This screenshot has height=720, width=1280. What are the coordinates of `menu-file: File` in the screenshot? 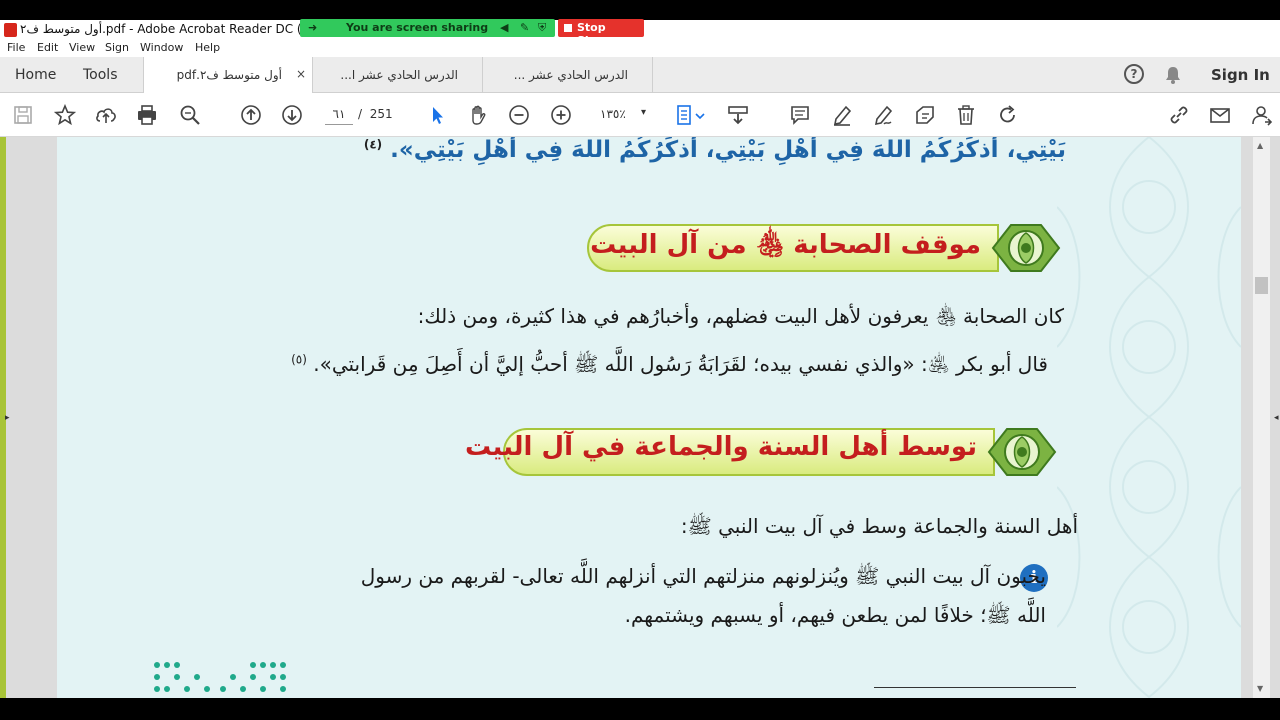 It's located at (16, 47).